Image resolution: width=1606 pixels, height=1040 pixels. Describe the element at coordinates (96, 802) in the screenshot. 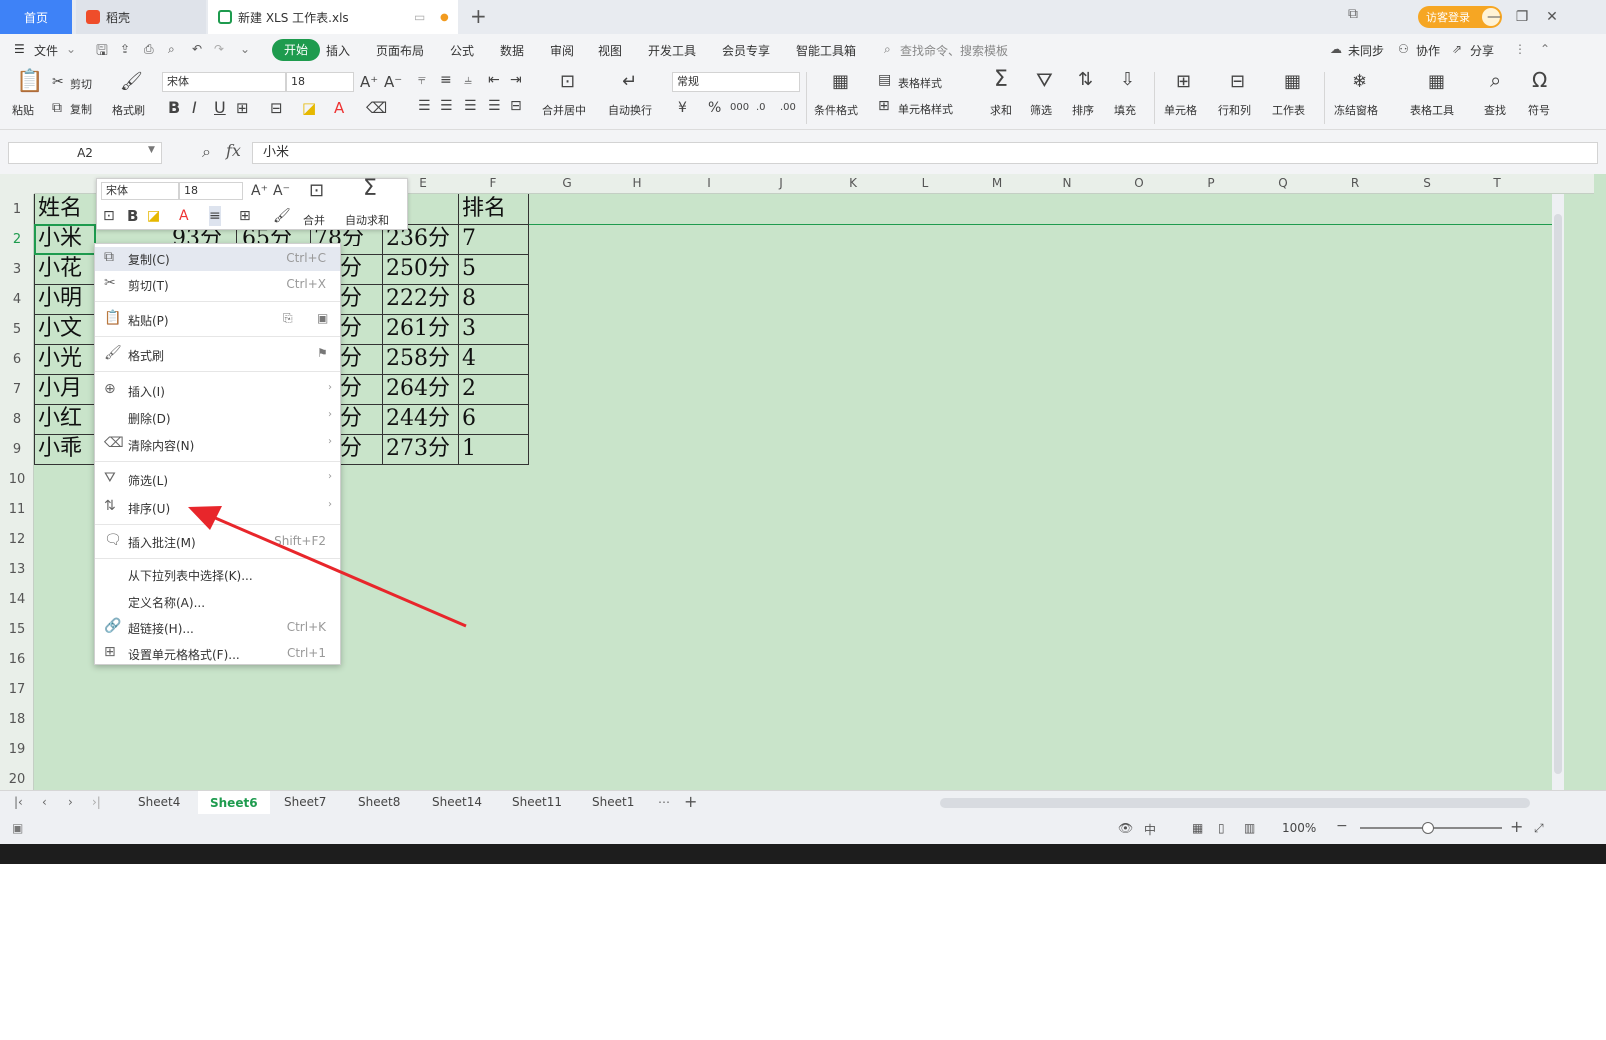

I see `last-sheet-icon: ›|` at that location.